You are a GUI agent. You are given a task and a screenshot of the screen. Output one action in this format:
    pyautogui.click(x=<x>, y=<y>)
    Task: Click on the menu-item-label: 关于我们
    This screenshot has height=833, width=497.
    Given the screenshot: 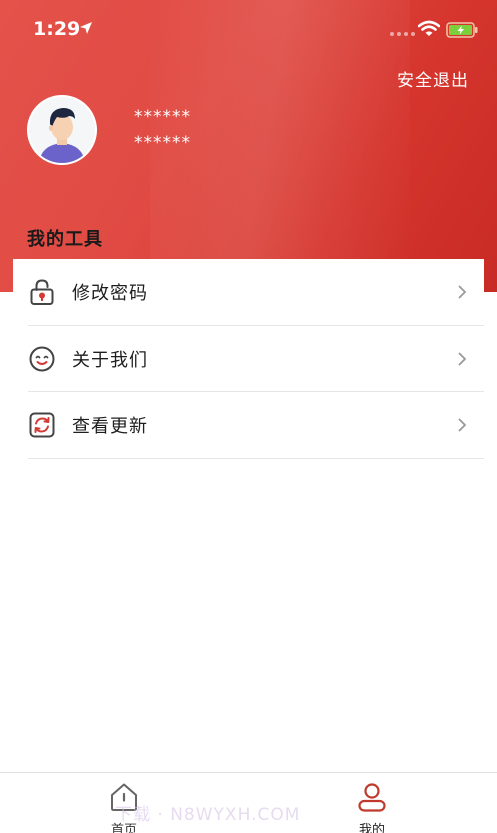 What is the action you would take?
    pyautogui.click(x=110, y=360)
    